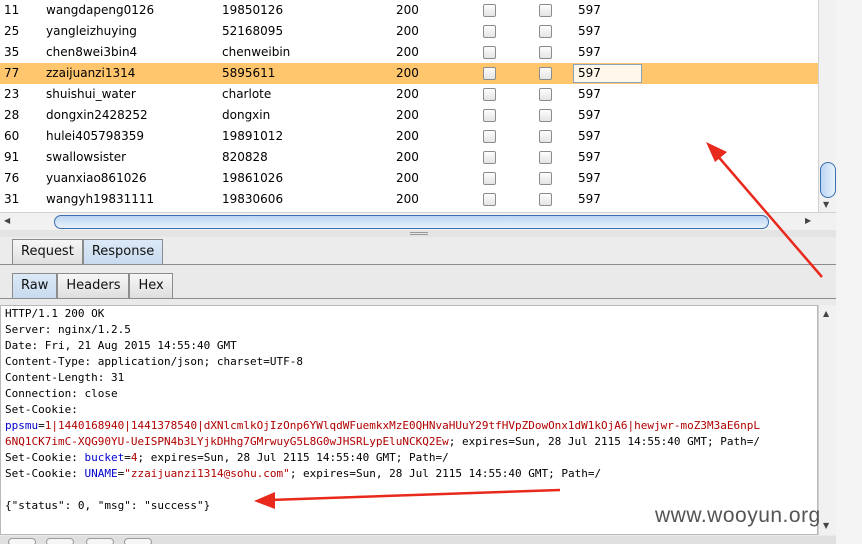 The image size is (862, 544). I want to click on results-vertical-scroll-thumb, so click(828, 180).